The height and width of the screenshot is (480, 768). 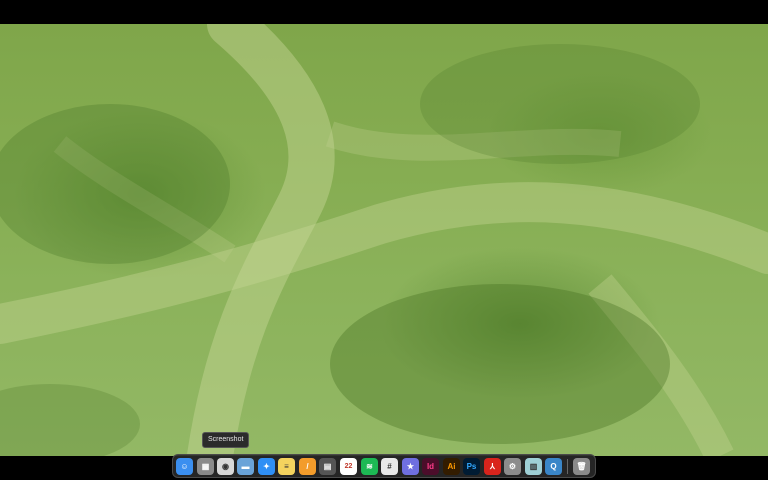 What do you see at coordinates (471, 466) in the screenshot?
I see `photoshop-icon: Ps` at bounding box center [471, 466].